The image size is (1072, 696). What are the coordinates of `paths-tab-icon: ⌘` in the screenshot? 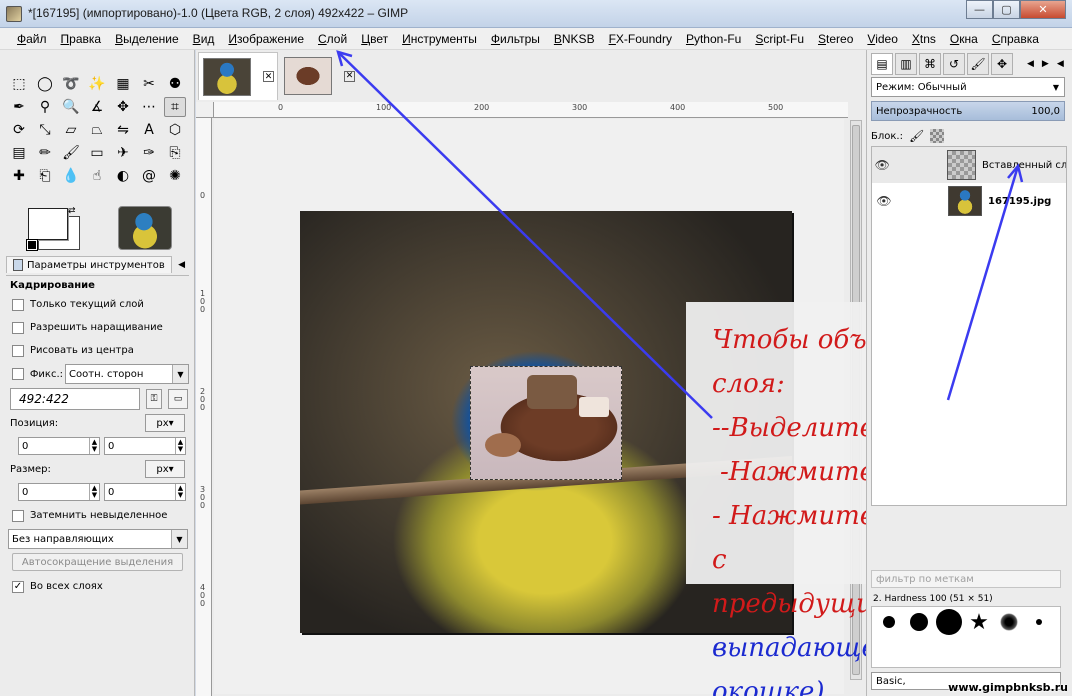 It's located at (930, 64).